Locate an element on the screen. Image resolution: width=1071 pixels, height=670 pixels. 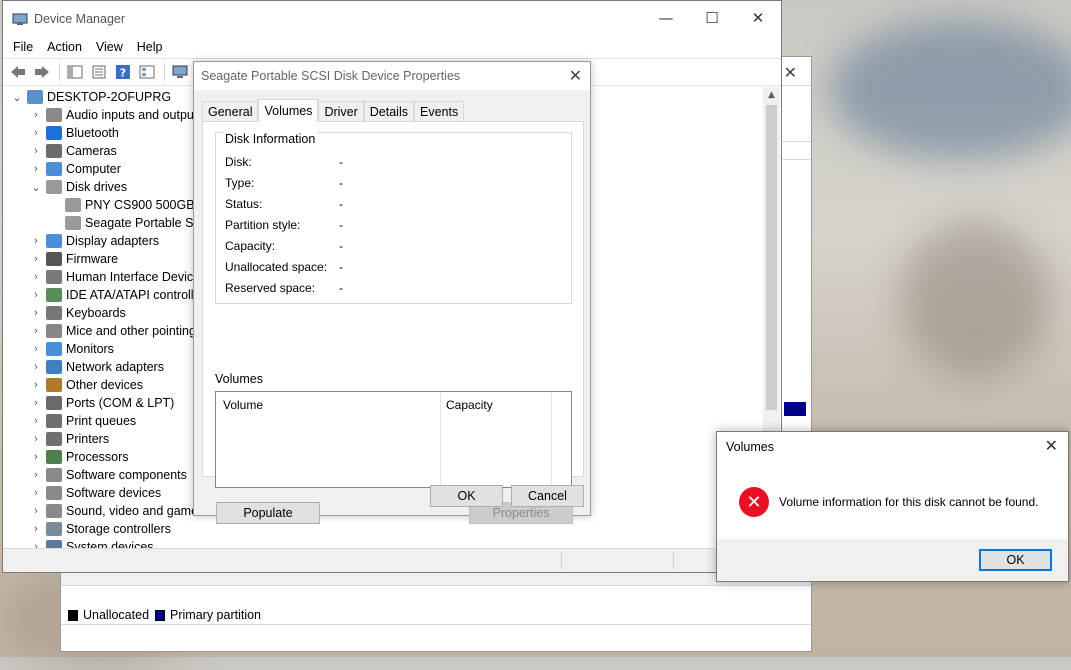
tab-strip: General Volumes Driver Details Events is located at coordinates (333, 110).